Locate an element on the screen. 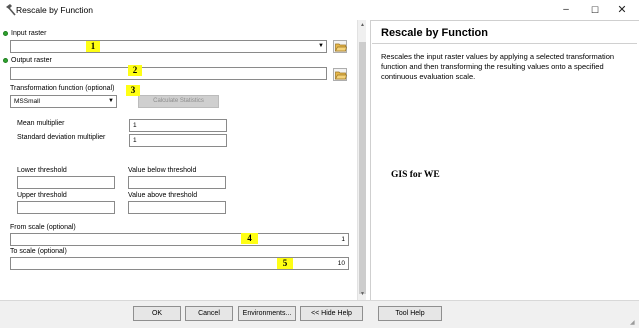 This screenshot has width=639, height=328. calculate-statistics-button: Calculate Statistics is located at coordinates (178, 101).